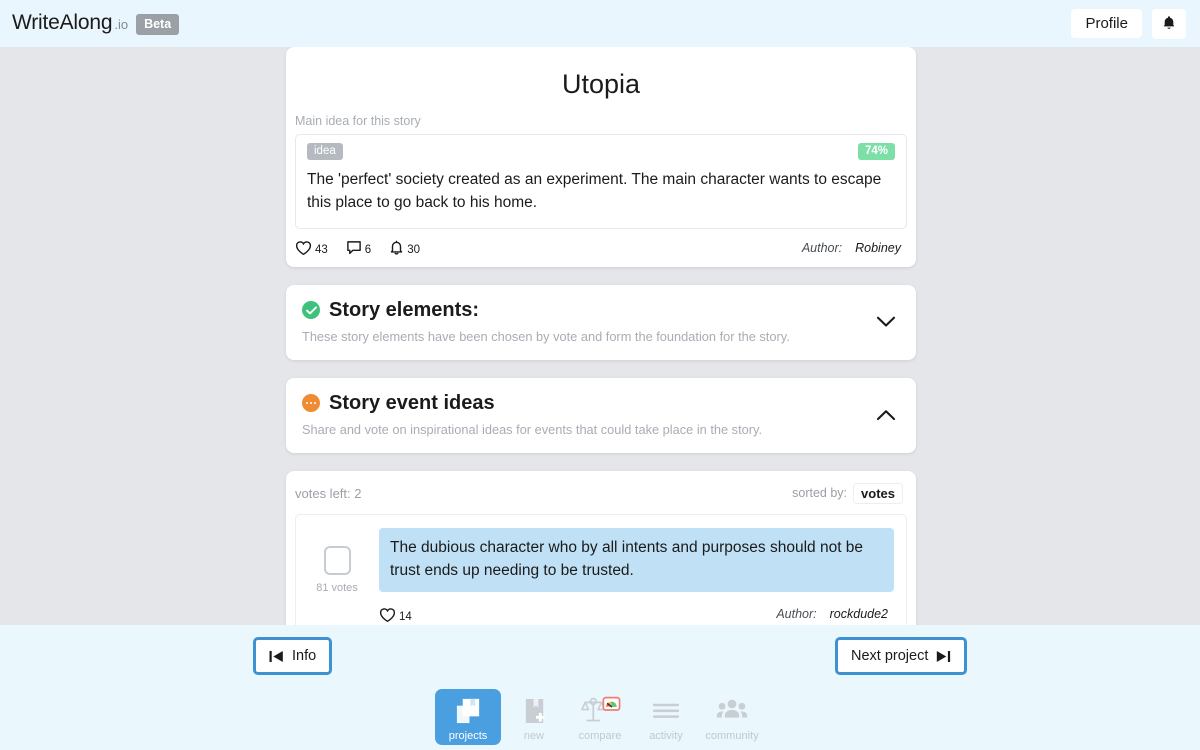 This screenshot has height=750, width=1200. What do you see at coordinates (876, 151) in the screenshot?
I see `idea-percent-badge: 74%` at bounding box center [876, 151].